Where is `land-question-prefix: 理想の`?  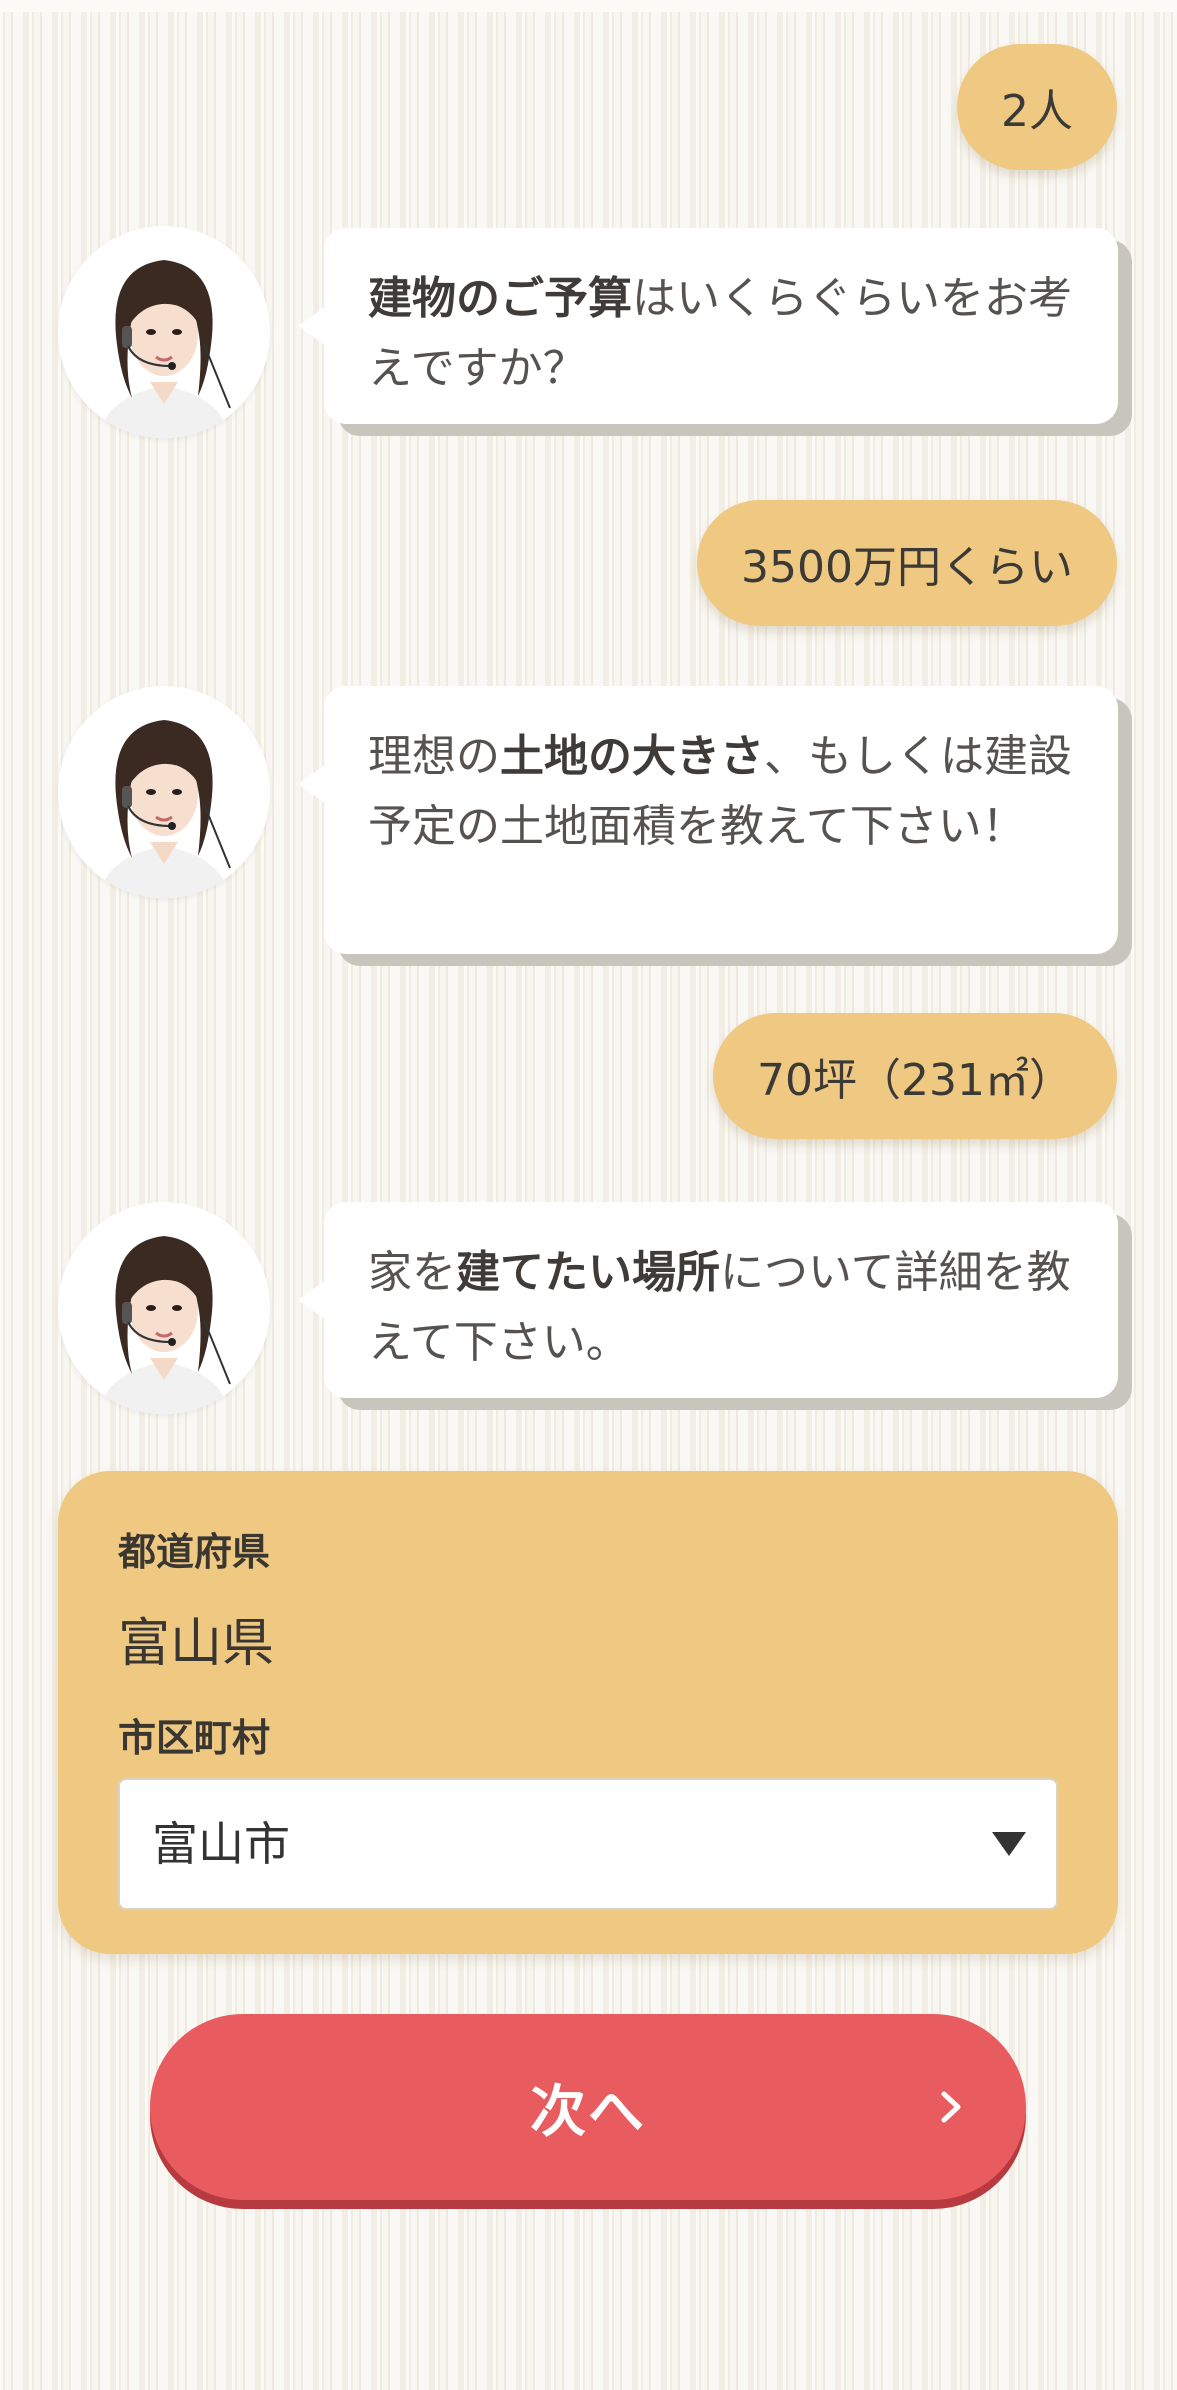 land-question-prefix: 理想の is located at coordinates (434, 756).